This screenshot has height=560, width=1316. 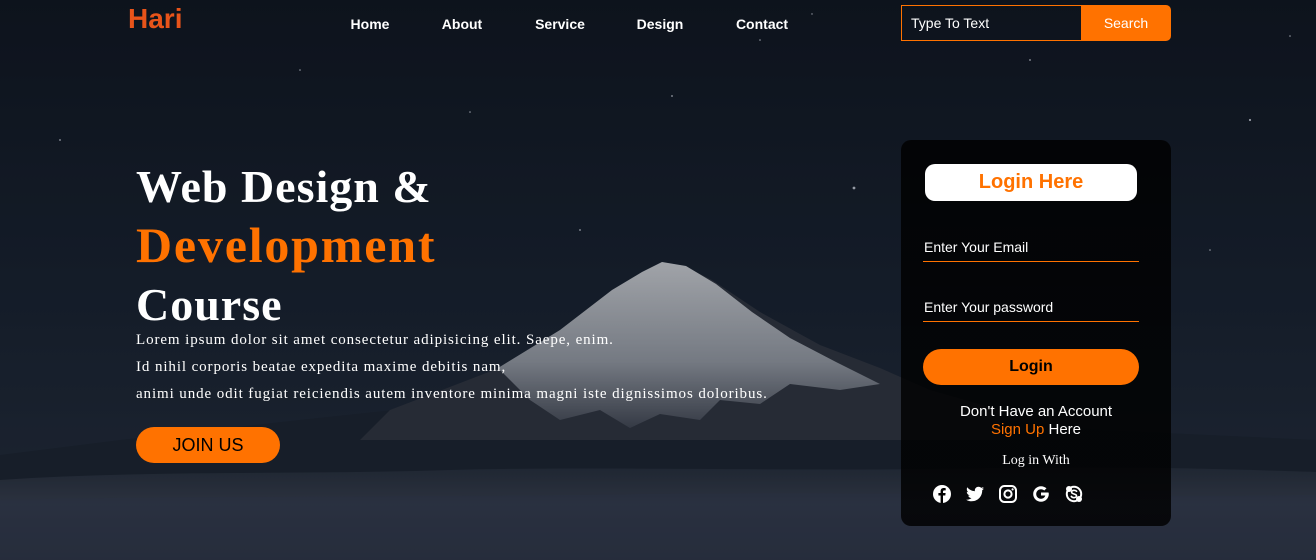 I want to click on email-field, so click(x=1031, y=247).